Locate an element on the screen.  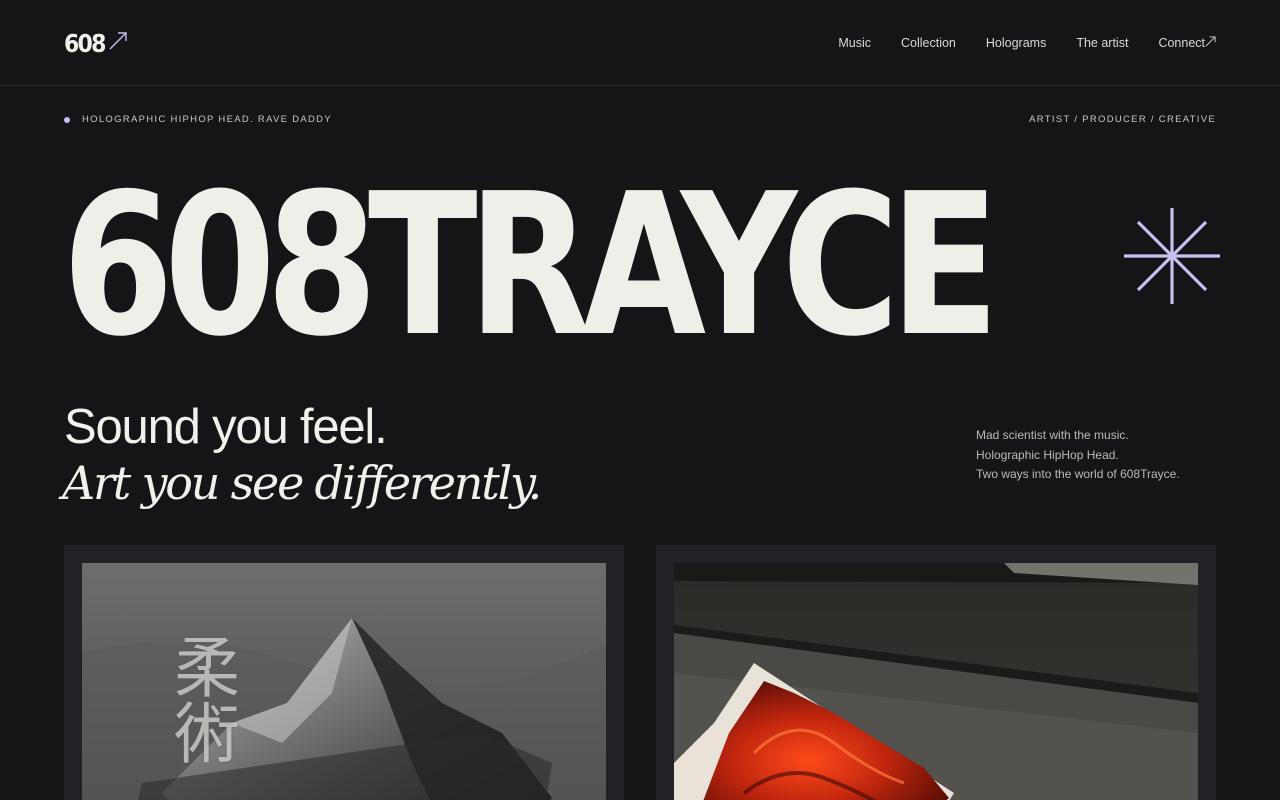
red-hologram-artwork-image is located at coordinates (936, 681).